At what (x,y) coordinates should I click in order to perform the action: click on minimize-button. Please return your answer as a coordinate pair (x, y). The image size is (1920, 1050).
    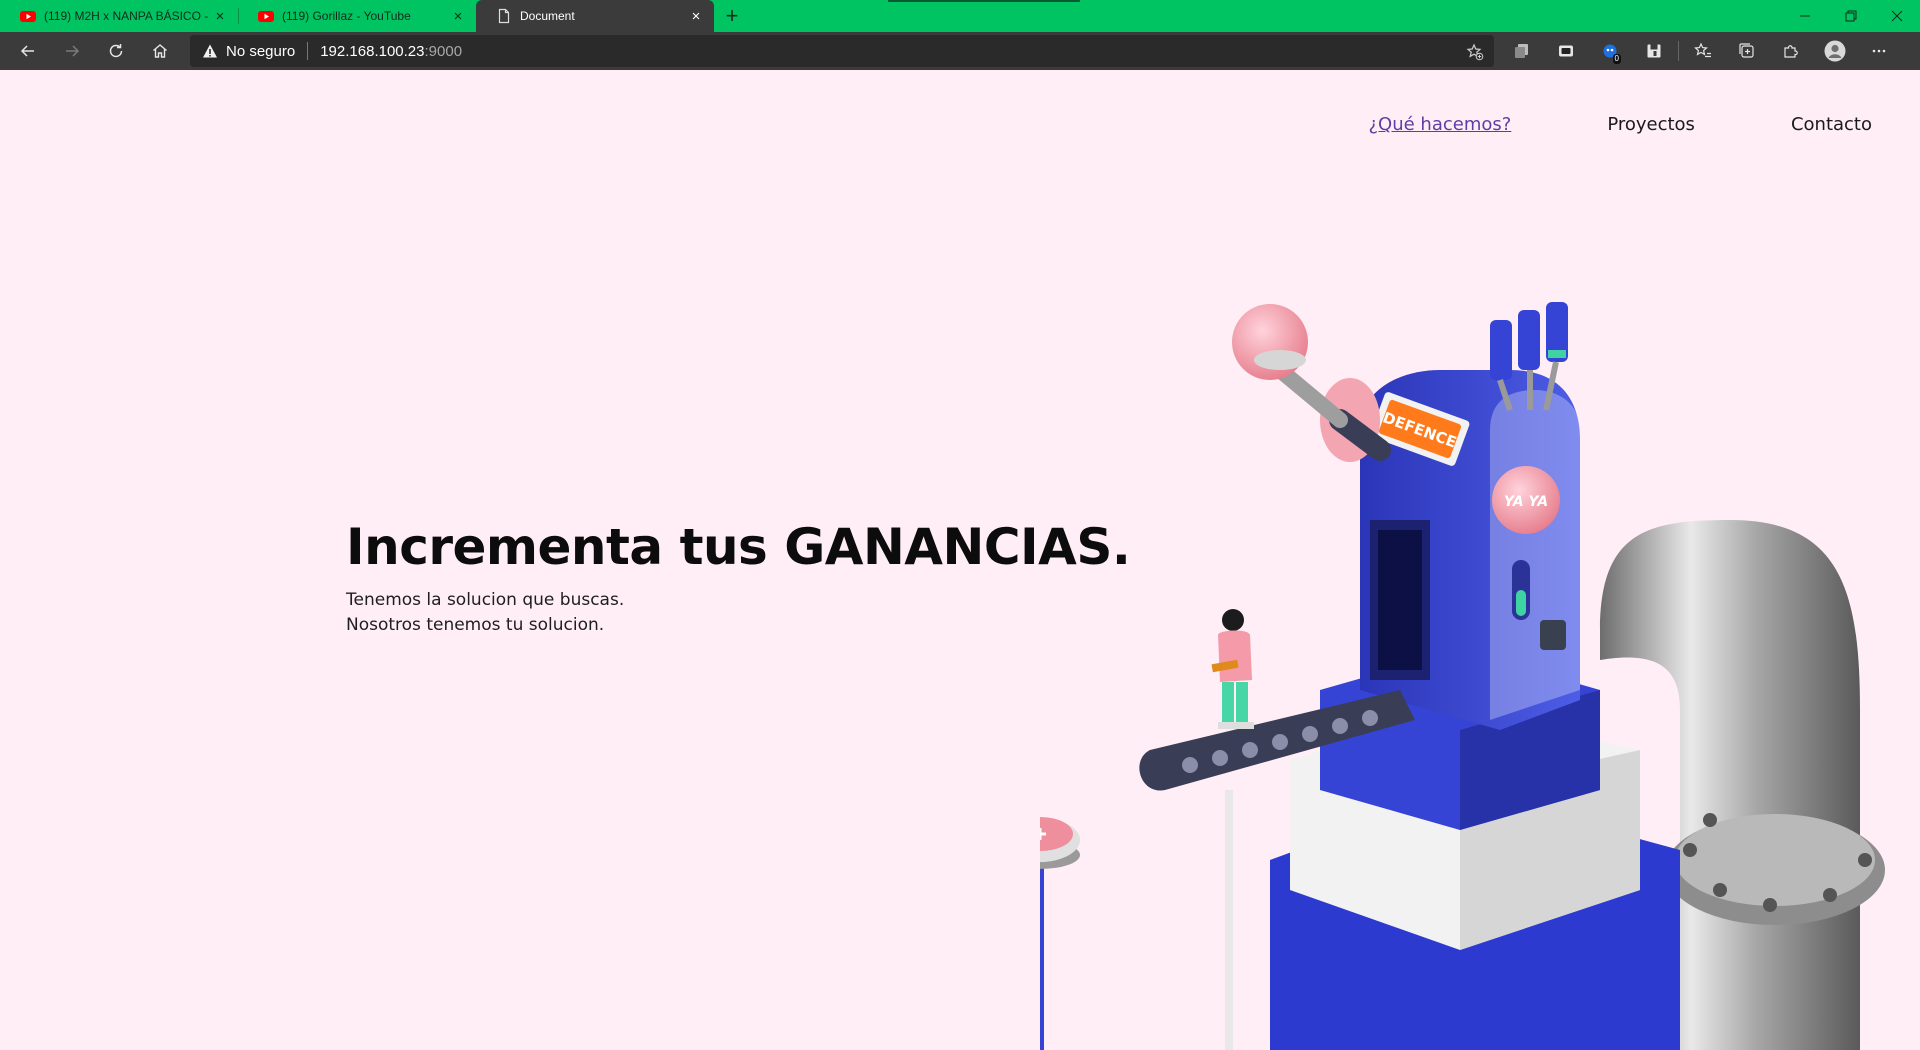
    Looking at the image, I should click on (1805, 16).